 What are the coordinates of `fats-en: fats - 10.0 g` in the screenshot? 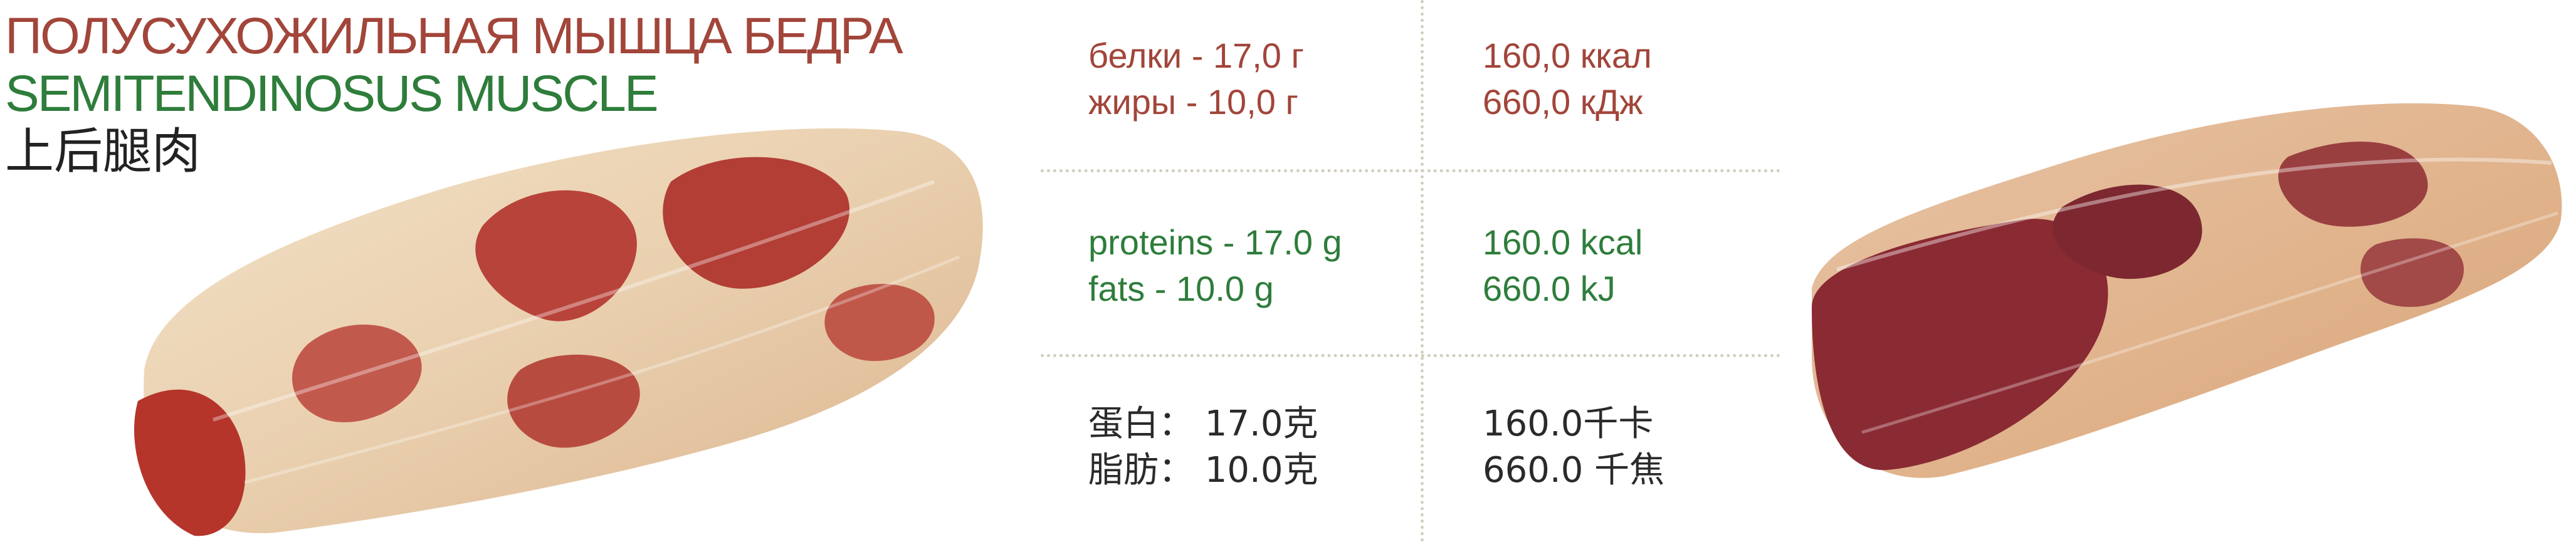 It's located at (1181, 288).